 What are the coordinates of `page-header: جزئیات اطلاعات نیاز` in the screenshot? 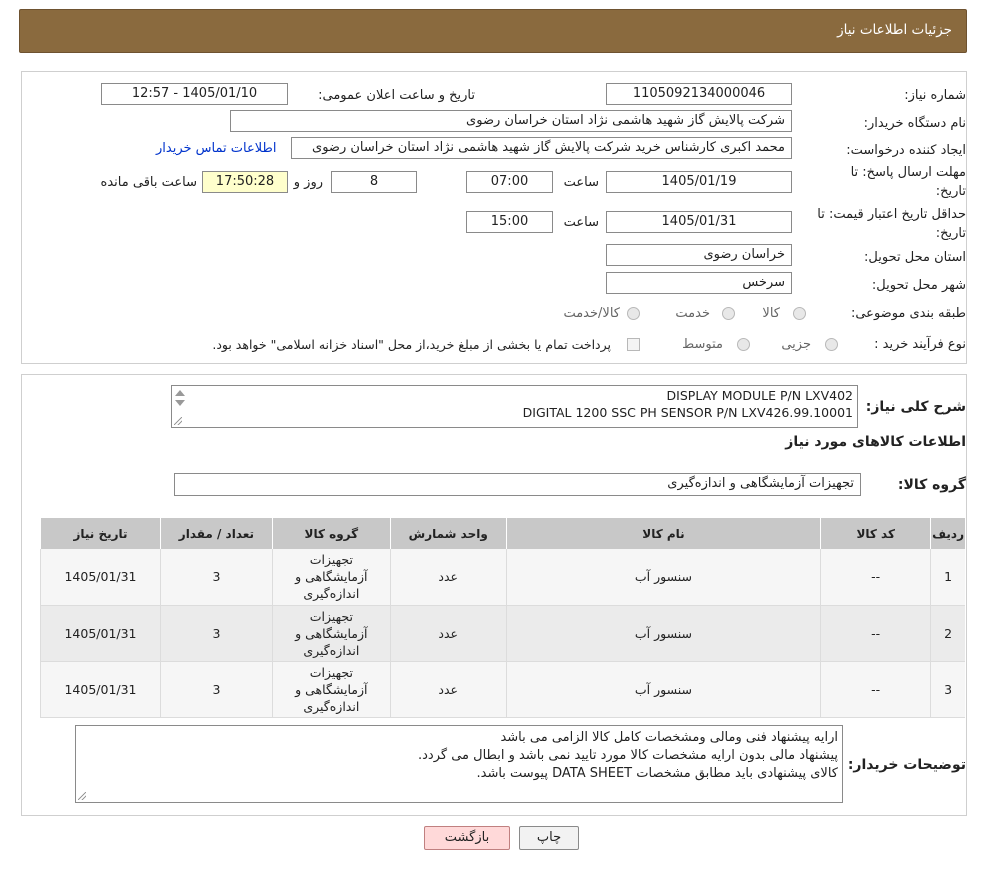 It's located at (493, 31).